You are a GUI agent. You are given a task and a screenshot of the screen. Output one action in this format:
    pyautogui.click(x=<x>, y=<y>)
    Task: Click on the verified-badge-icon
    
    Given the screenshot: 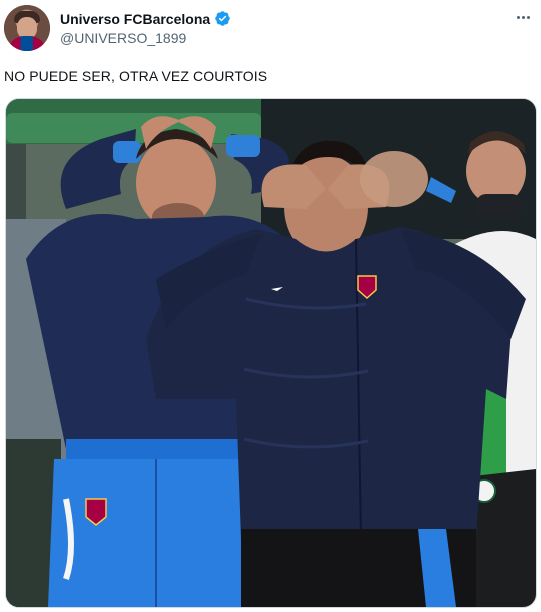 What is the action you would take?
    pyautogui.click(x=222, y=18)
    